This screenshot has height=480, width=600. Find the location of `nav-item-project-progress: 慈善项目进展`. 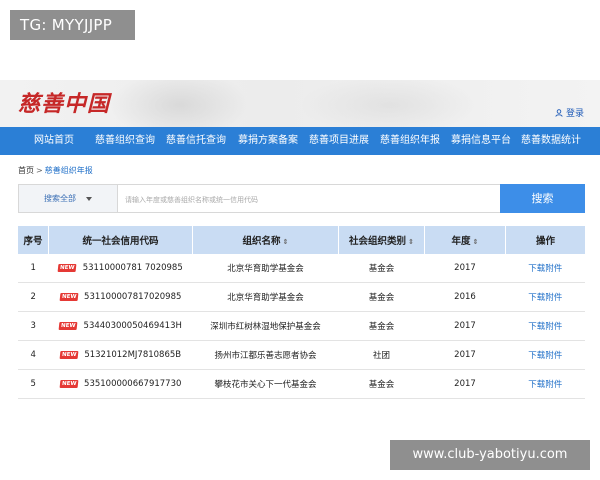

nav-item-project-progress: 慈善项目进展 is located at coordinates (339, 141).